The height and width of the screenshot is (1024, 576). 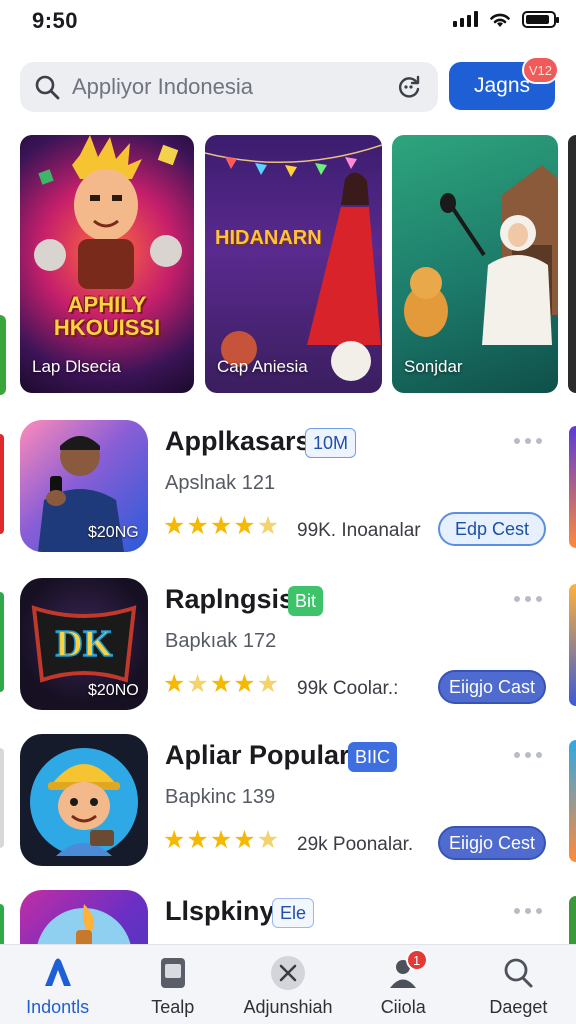 What do you see at coordinates (163, 86) in the screenshot?
I see `search-placeholder: Appliyor Indonesia` at bounding box center [163, 86].